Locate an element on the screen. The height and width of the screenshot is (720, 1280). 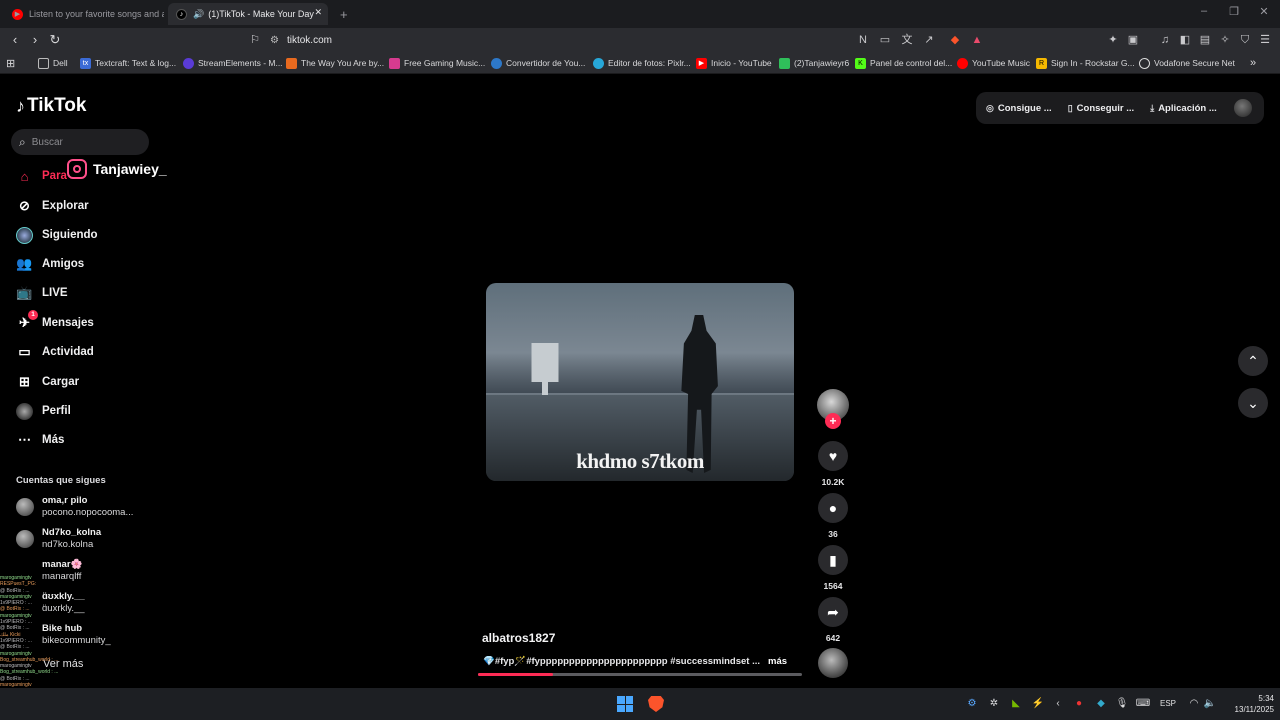
keyboard-icon: ⌨ is located at coordinates (1143, 704).